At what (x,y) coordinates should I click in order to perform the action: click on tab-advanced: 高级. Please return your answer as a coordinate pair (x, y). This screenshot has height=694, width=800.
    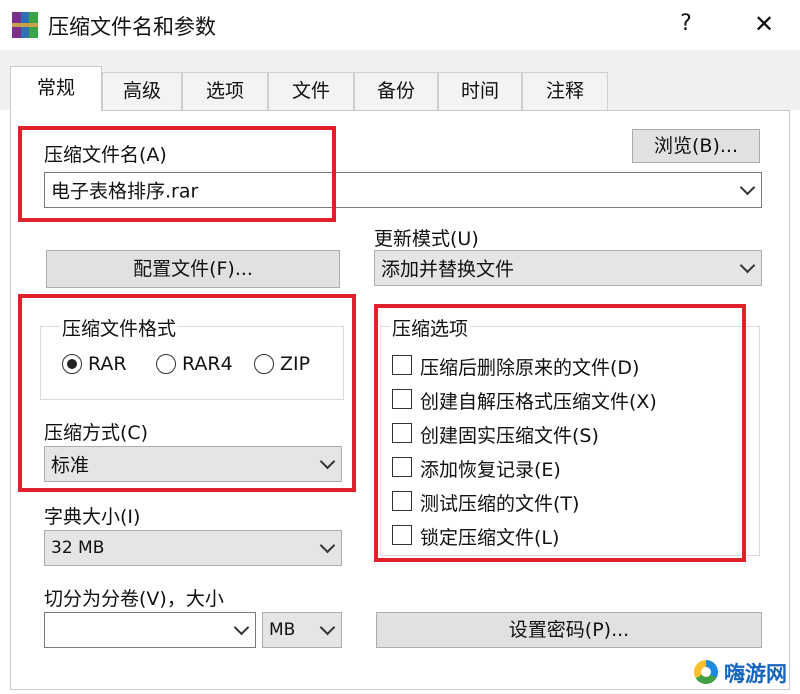
    Looking at the image, I should click on (142, 91).